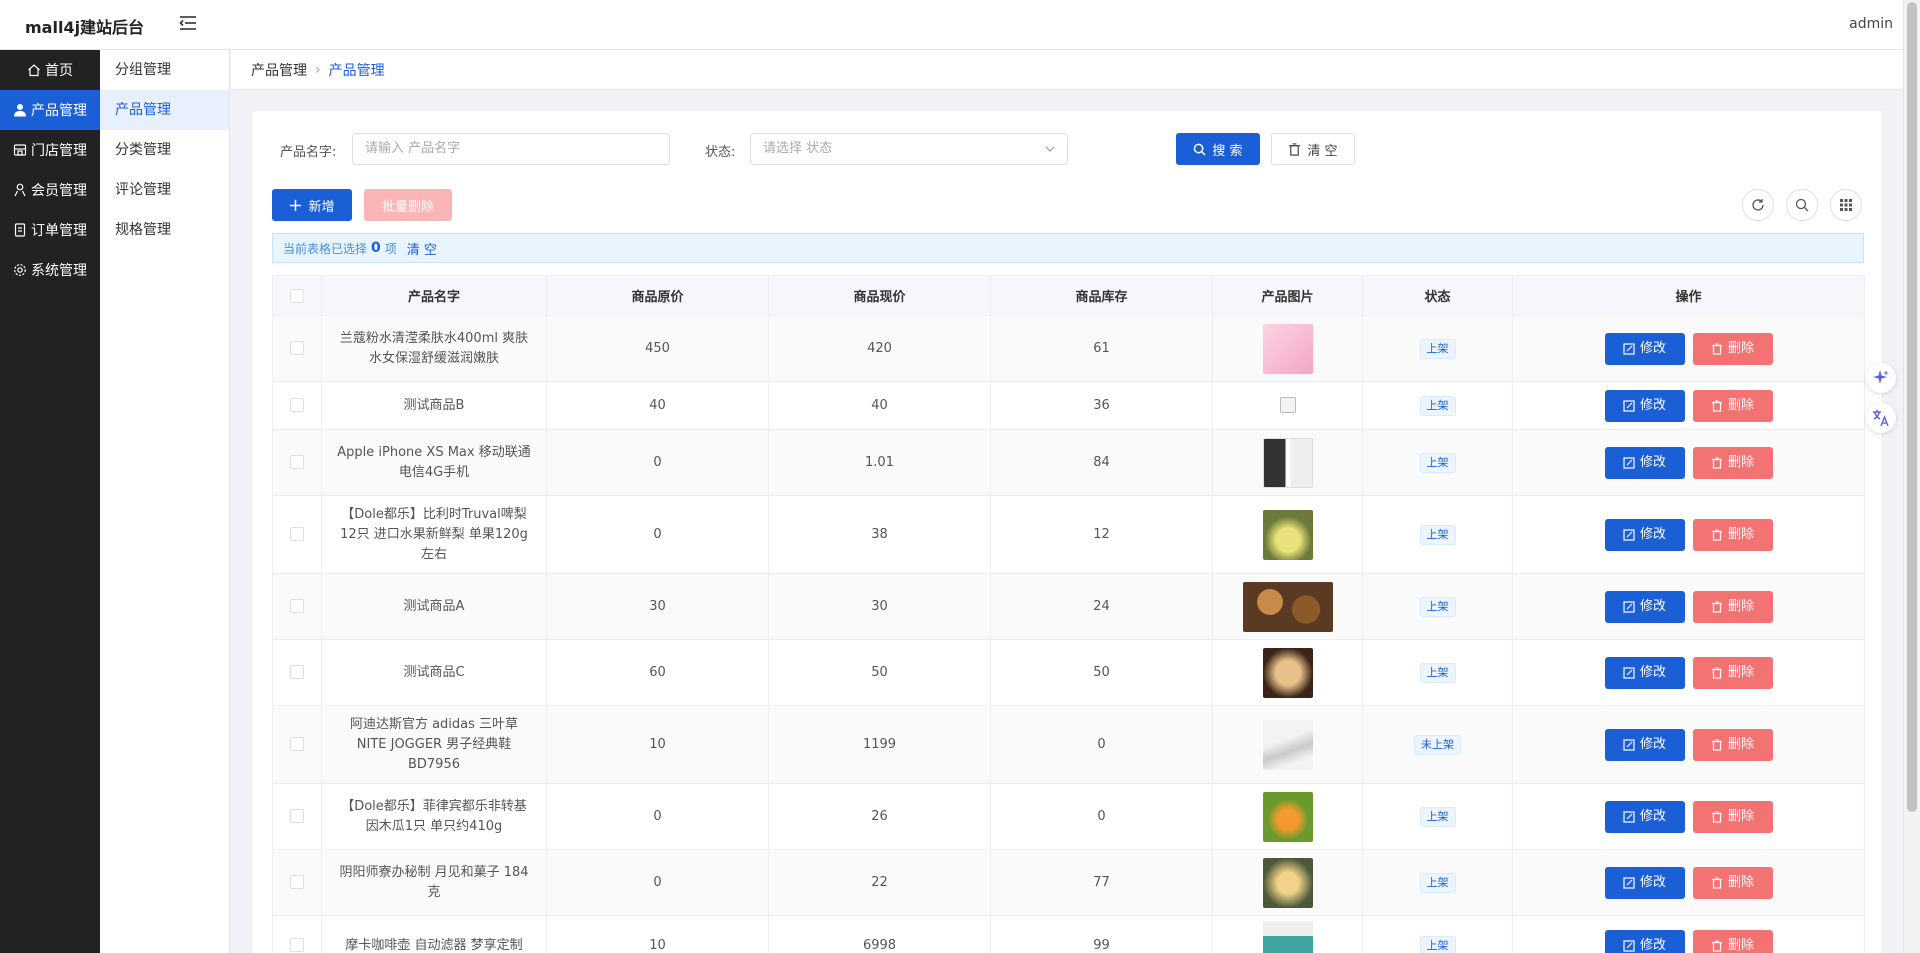 The height and width of the screenshot is (953, 1920). I want to click on translate-icon, so click(1881, 418).